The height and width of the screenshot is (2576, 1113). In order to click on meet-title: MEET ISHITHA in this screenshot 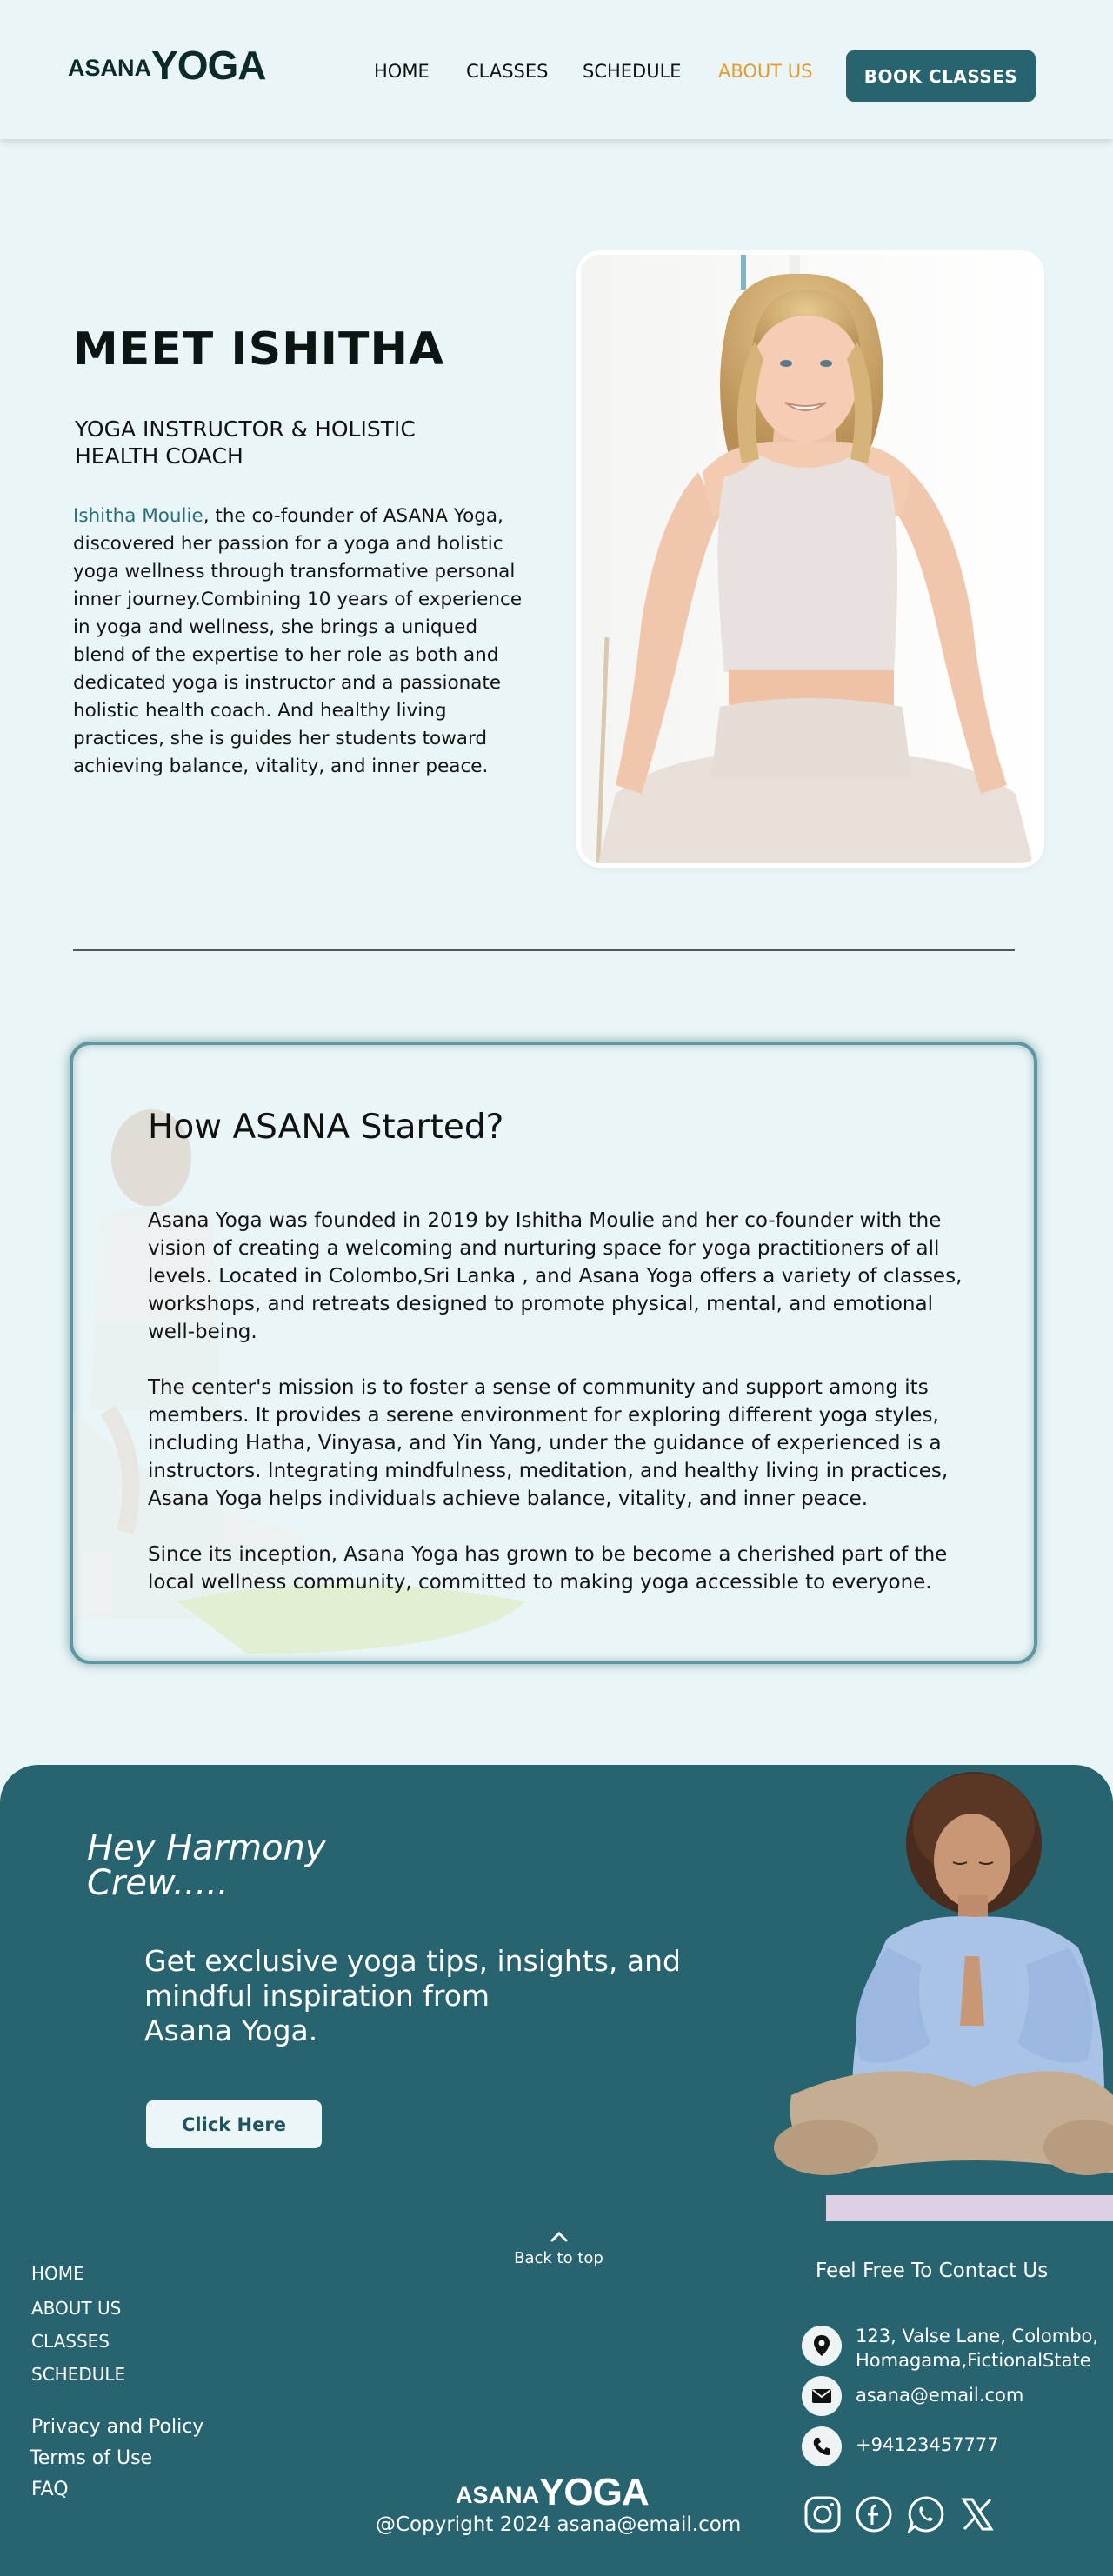, I will do `click(259, 349)`.